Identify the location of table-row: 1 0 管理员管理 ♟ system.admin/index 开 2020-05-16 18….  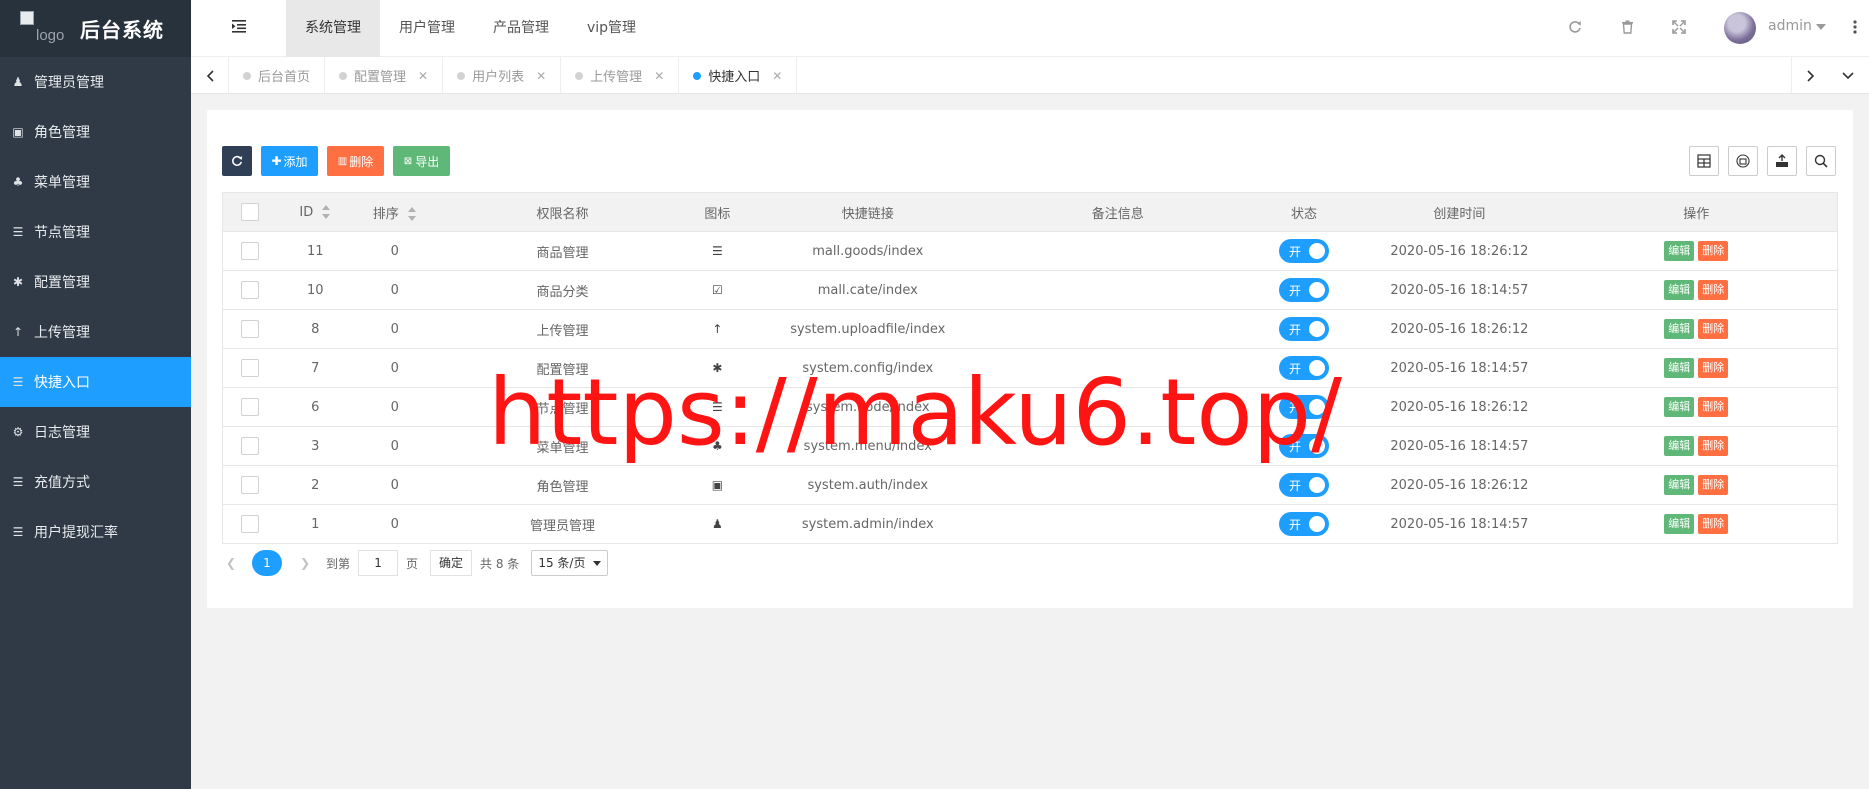
(1030, 524).